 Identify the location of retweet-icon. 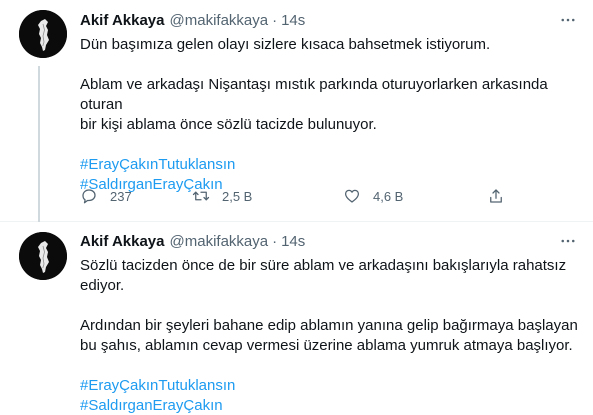
(201, 196).